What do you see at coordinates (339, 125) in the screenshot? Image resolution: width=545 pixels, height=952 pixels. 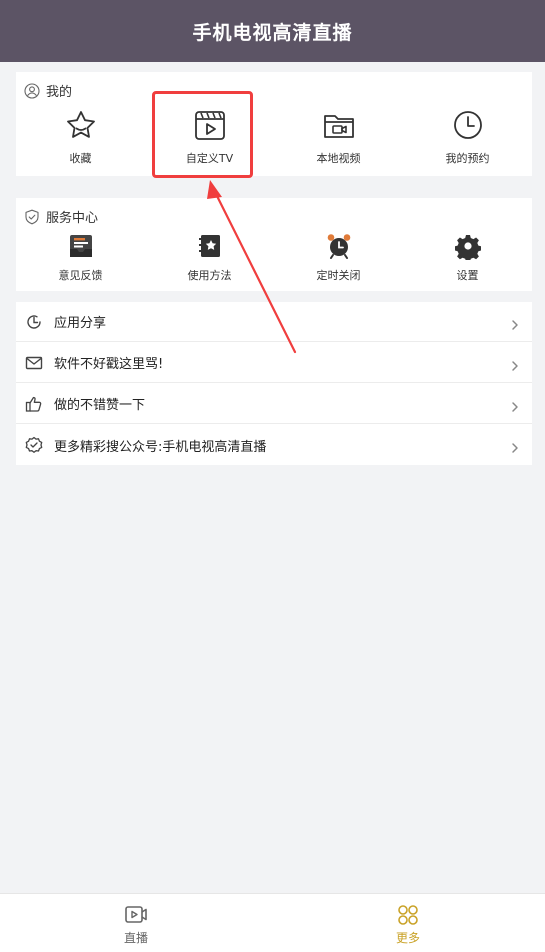 I see `folder-video-icon` at bounding box center [339, 125].